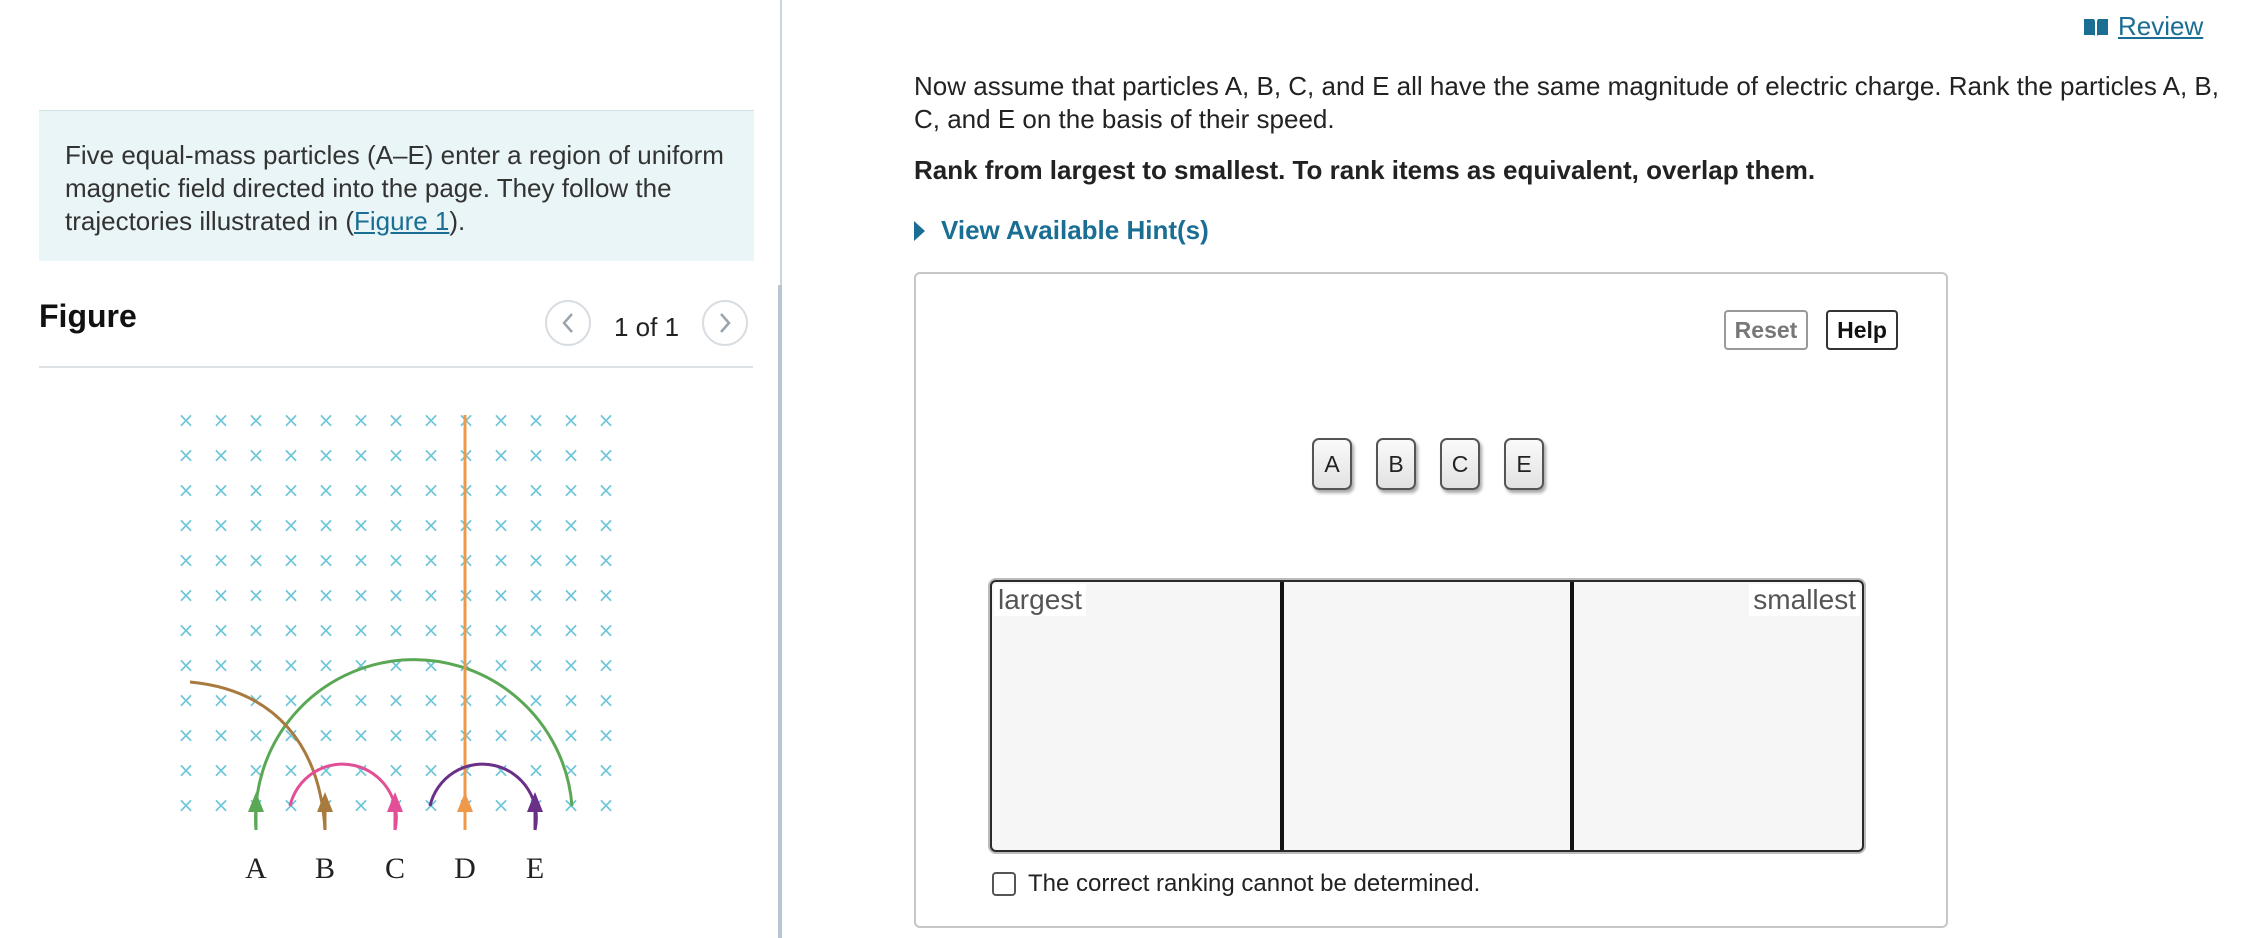 This screenshot has width=2258, height=938. Describe the element at coordinates (256, 868) in the screenshot. I see `particle-label-a: A` at that location.